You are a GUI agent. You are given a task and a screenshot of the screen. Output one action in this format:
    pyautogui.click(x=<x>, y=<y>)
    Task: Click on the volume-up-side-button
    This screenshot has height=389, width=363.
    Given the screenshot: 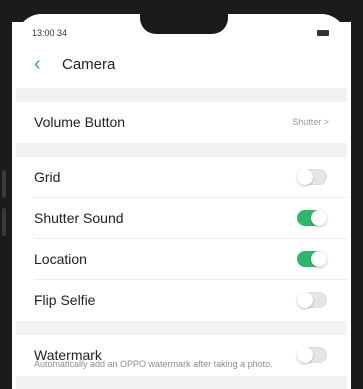 What is the action you would take?
    pyautogui.click(x=4, y=184)
    